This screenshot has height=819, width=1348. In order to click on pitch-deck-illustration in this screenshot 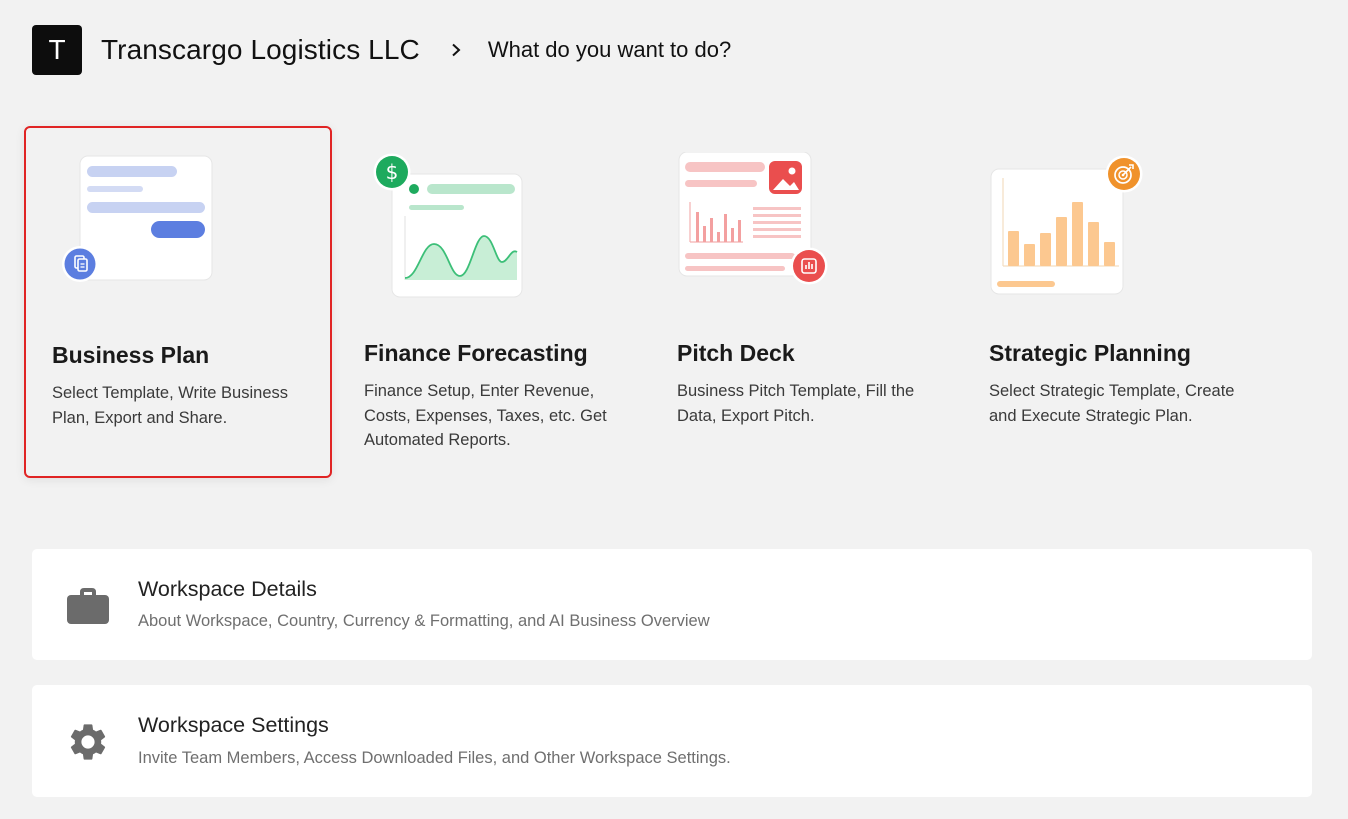, I will do `click(757, 224)`.